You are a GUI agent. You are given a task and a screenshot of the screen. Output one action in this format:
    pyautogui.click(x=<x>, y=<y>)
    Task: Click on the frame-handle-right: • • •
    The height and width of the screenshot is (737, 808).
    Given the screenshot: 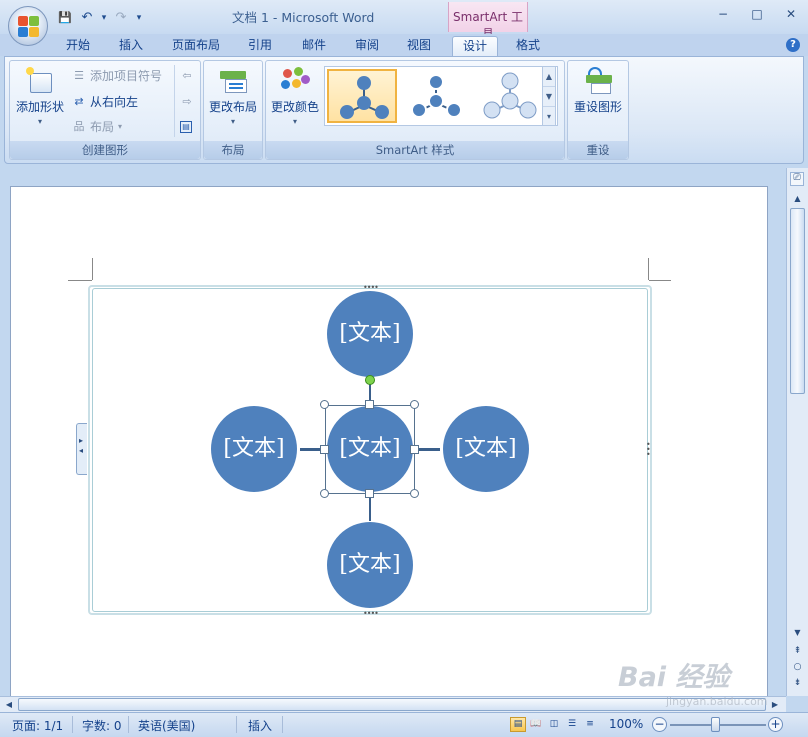 What is the action you would take?
    pyautogui.click(x=648, y=450)
    